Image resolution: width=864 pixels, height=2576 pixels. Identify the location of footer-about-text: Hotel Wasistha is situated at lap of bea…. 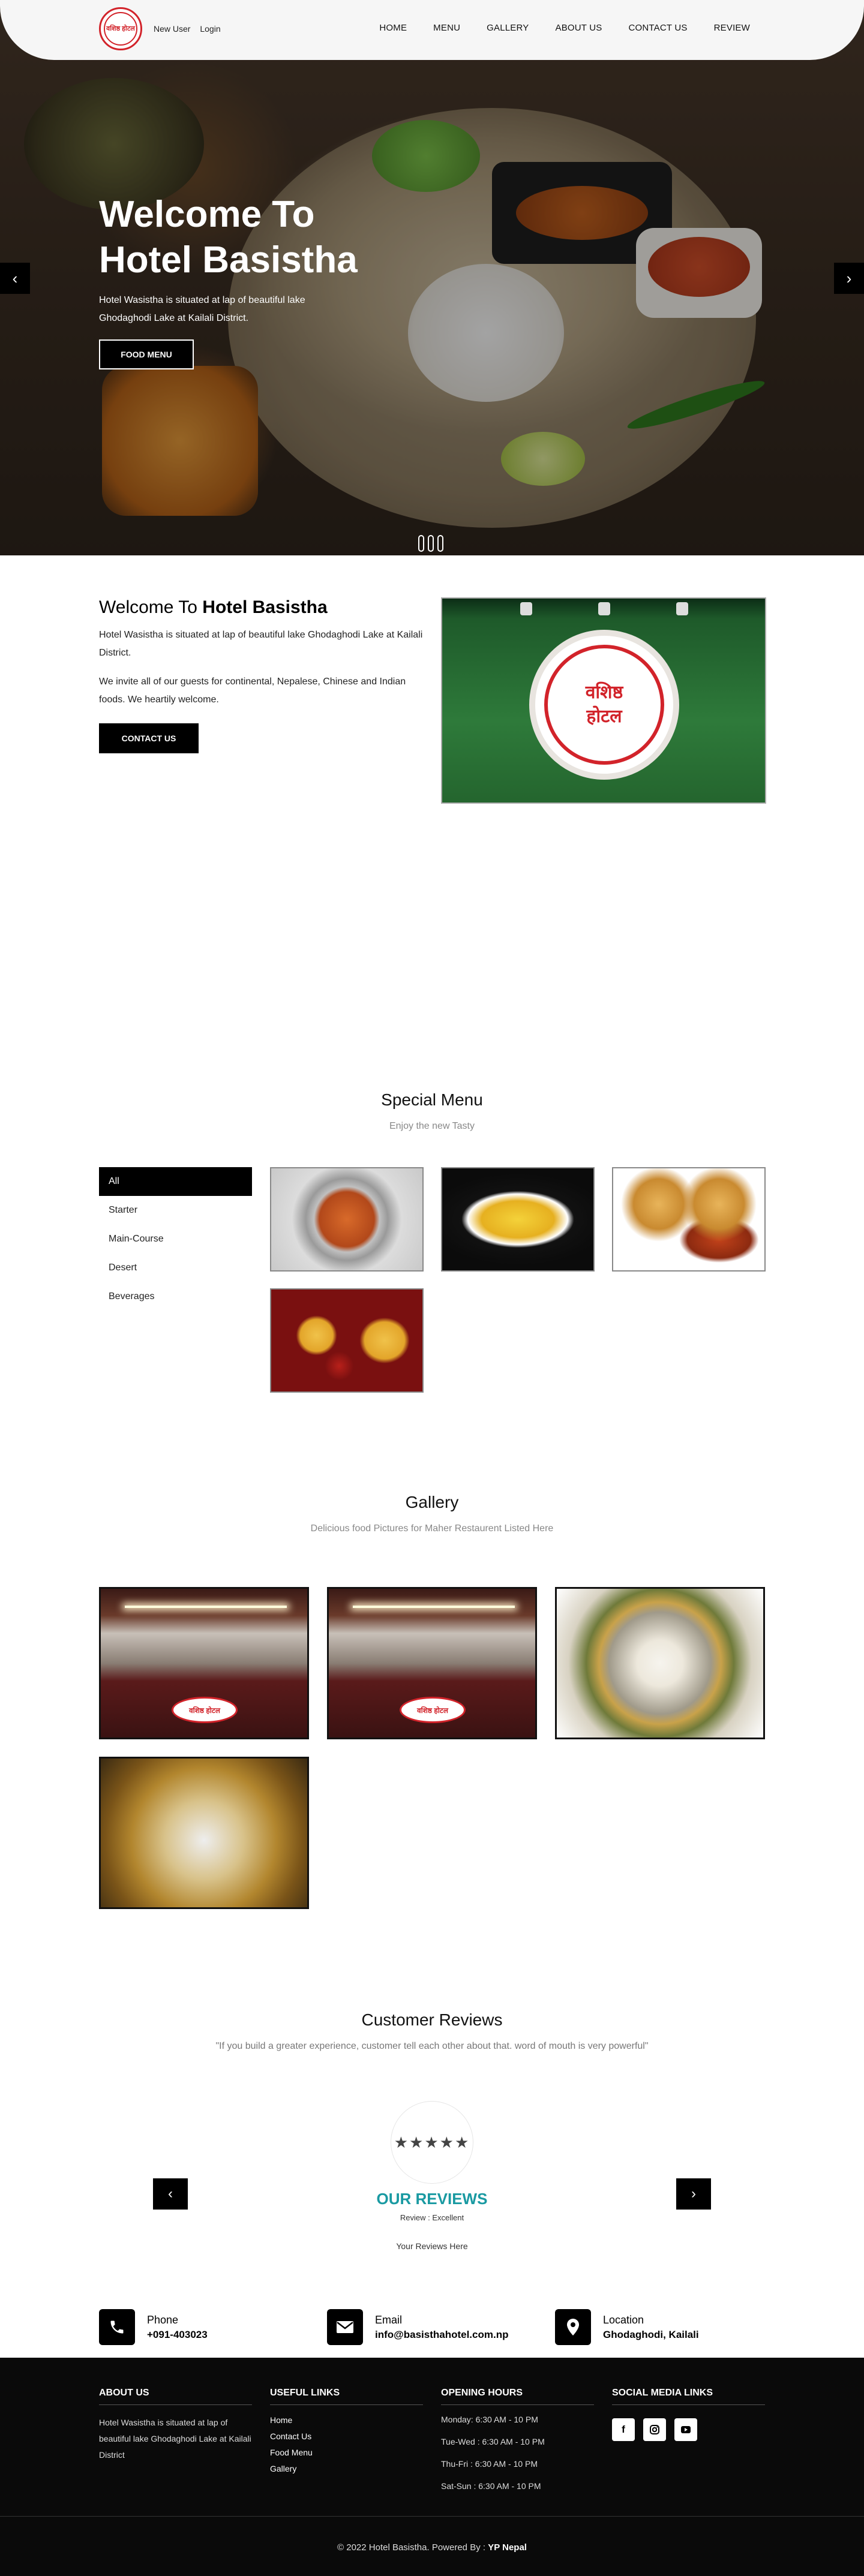
(175, 2439).